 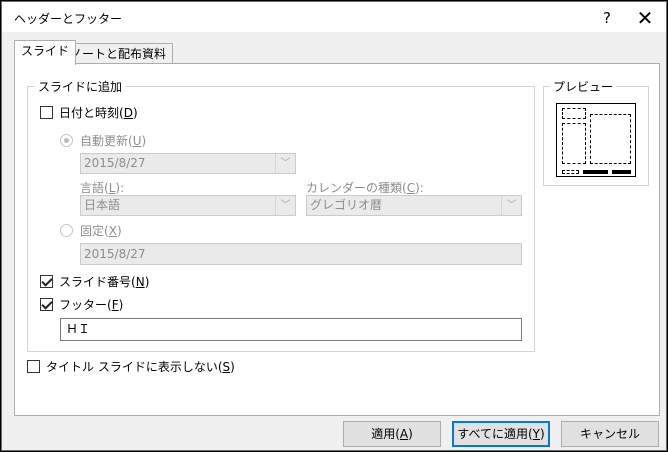 I want to click on fixed-accel: X, so click(x=112, y=230).